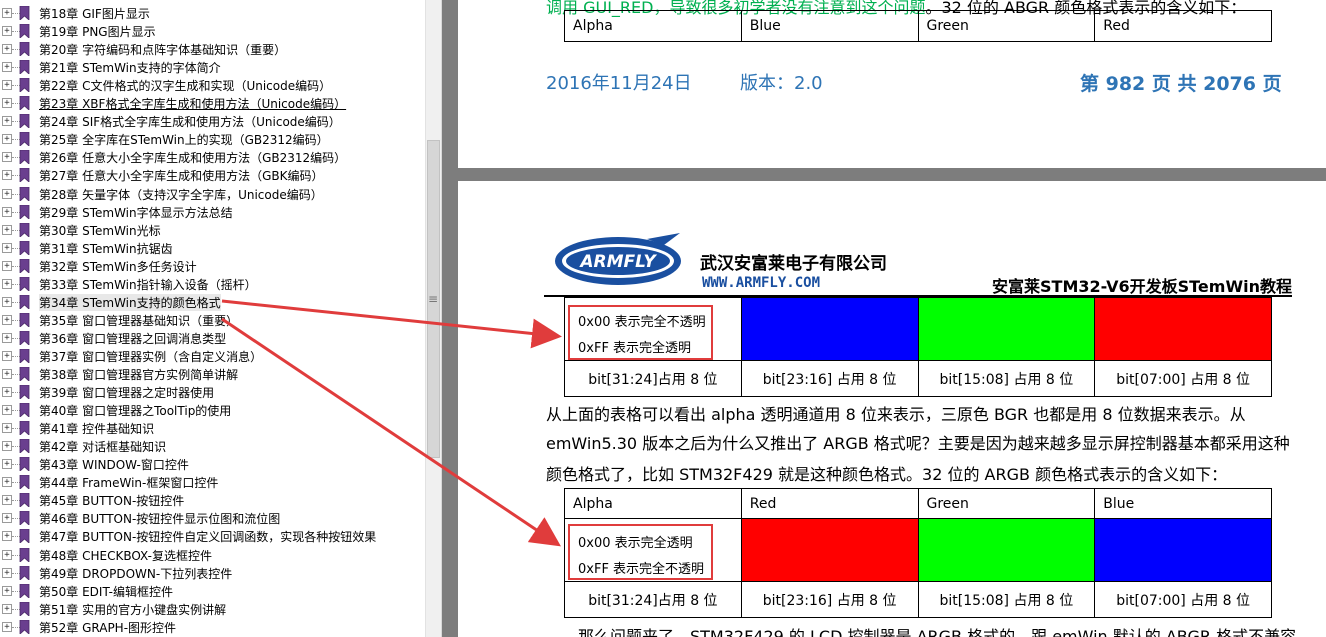 The image size is (1326, 637). What do you see at coordinates (212, 248) in the screenshot?
I see `bookmark-item: + 第31章 STemWin抗锯齿` at bounding box center [212, 248].